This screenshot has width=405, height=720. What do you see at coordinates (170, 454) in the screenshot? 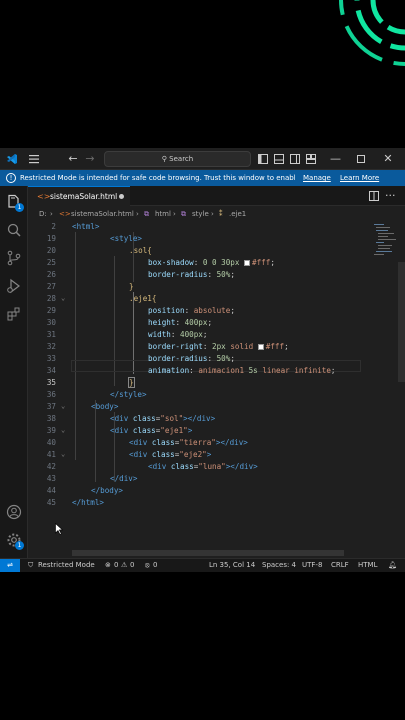
I see `code-line: <div class="eje2">` at bounding box center [170, 454].